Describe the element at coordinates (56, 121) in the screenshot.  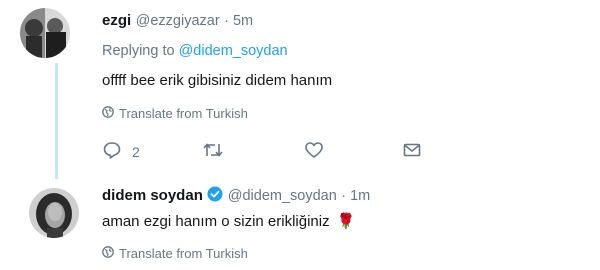
I see `thread-connector-line` at that location.